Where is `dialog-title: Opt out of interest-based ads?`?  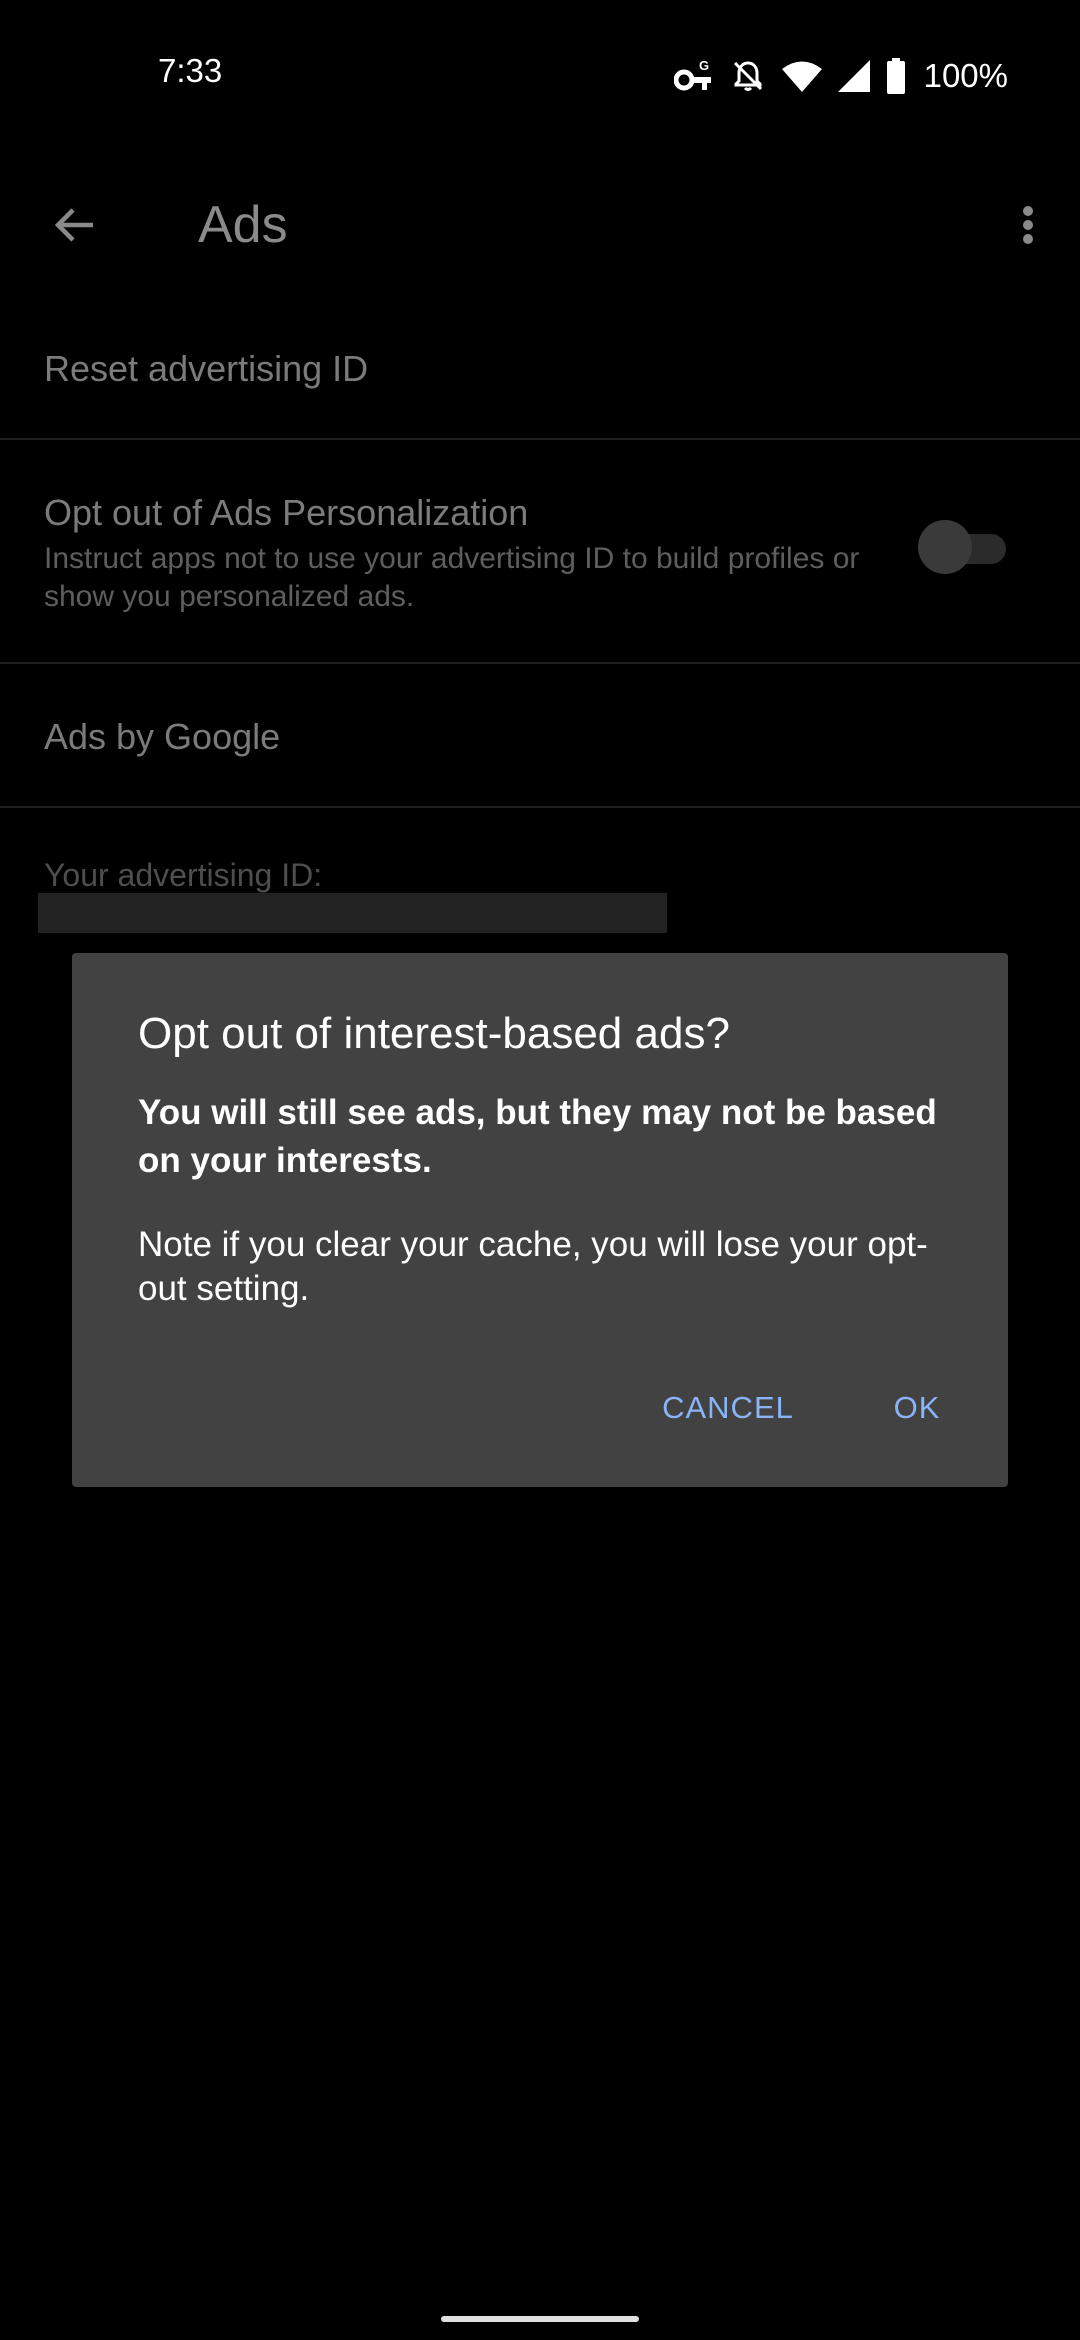
dialog-title: Opt out of interest-based ads? is located at coordinates (434, 1033).